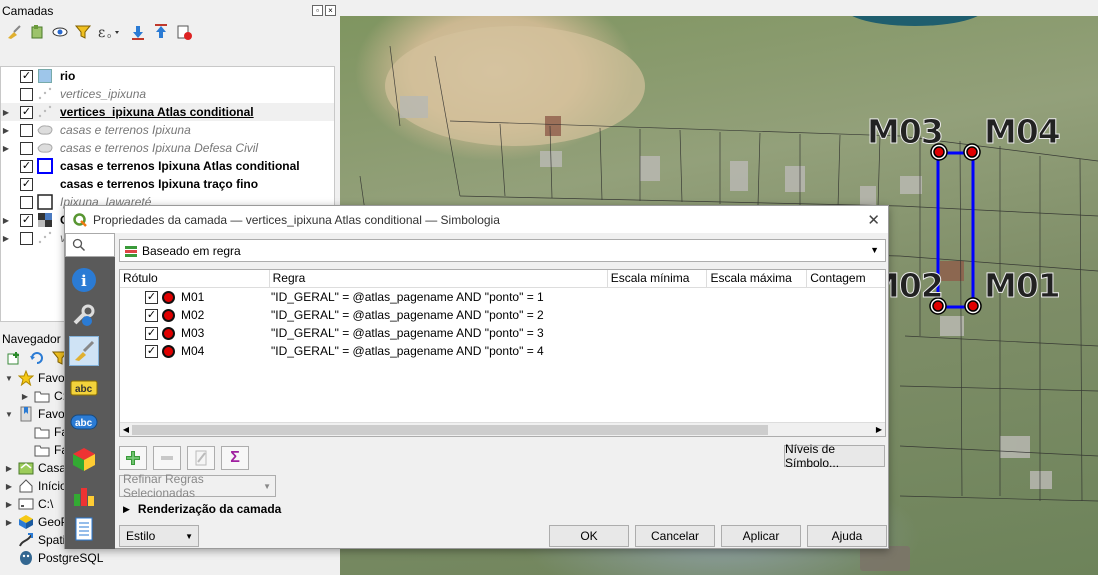  I want to click on horizontal-scrollbar: ◀ ▶, so click(502, 429).